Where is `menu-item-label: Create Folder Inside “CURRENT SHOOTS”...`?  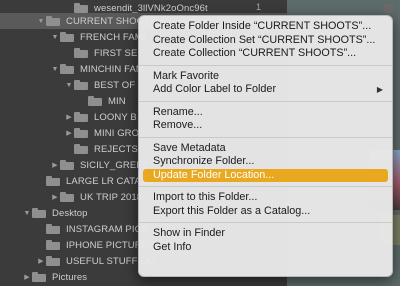
menu-item-label: Create Folder Inside “CURRENT SHOOTS”... is located at coordinates (262, 26).